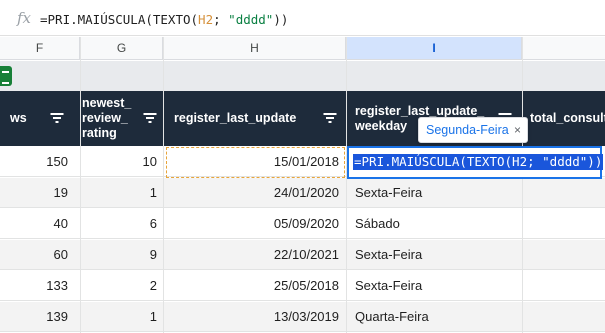 Image resolution: width=605 pixels, height=333 pixels. Describe the element at coordinates (119, 224) in the screenshot. I see `cell-g: 6` at that location.